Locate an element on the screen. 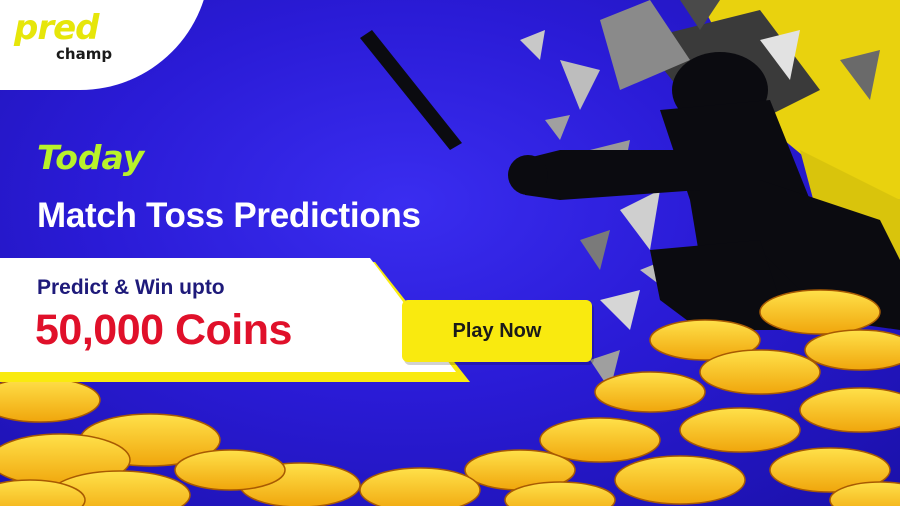  logo-wordmark-pred: pred is located at coordinates (57, 28).